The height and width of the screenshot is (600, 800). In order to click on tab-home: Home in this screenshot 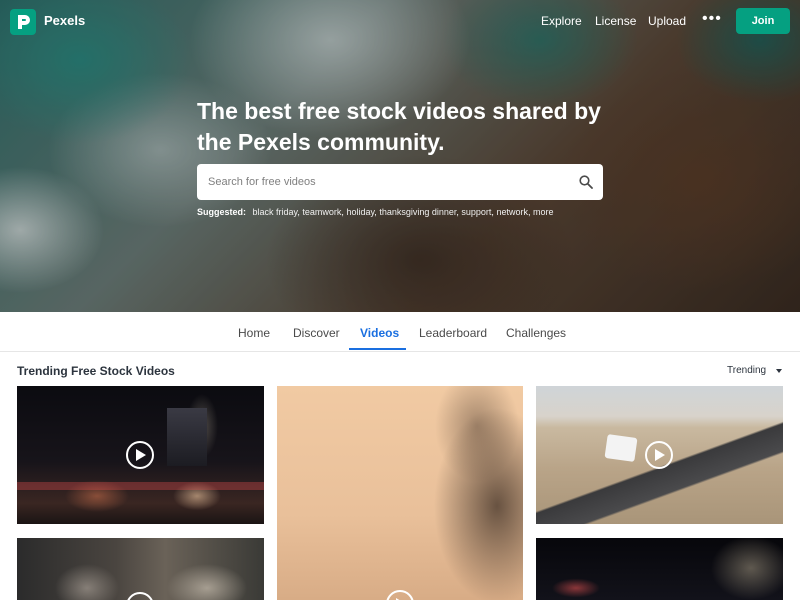, I will do `click(254, 333)`.